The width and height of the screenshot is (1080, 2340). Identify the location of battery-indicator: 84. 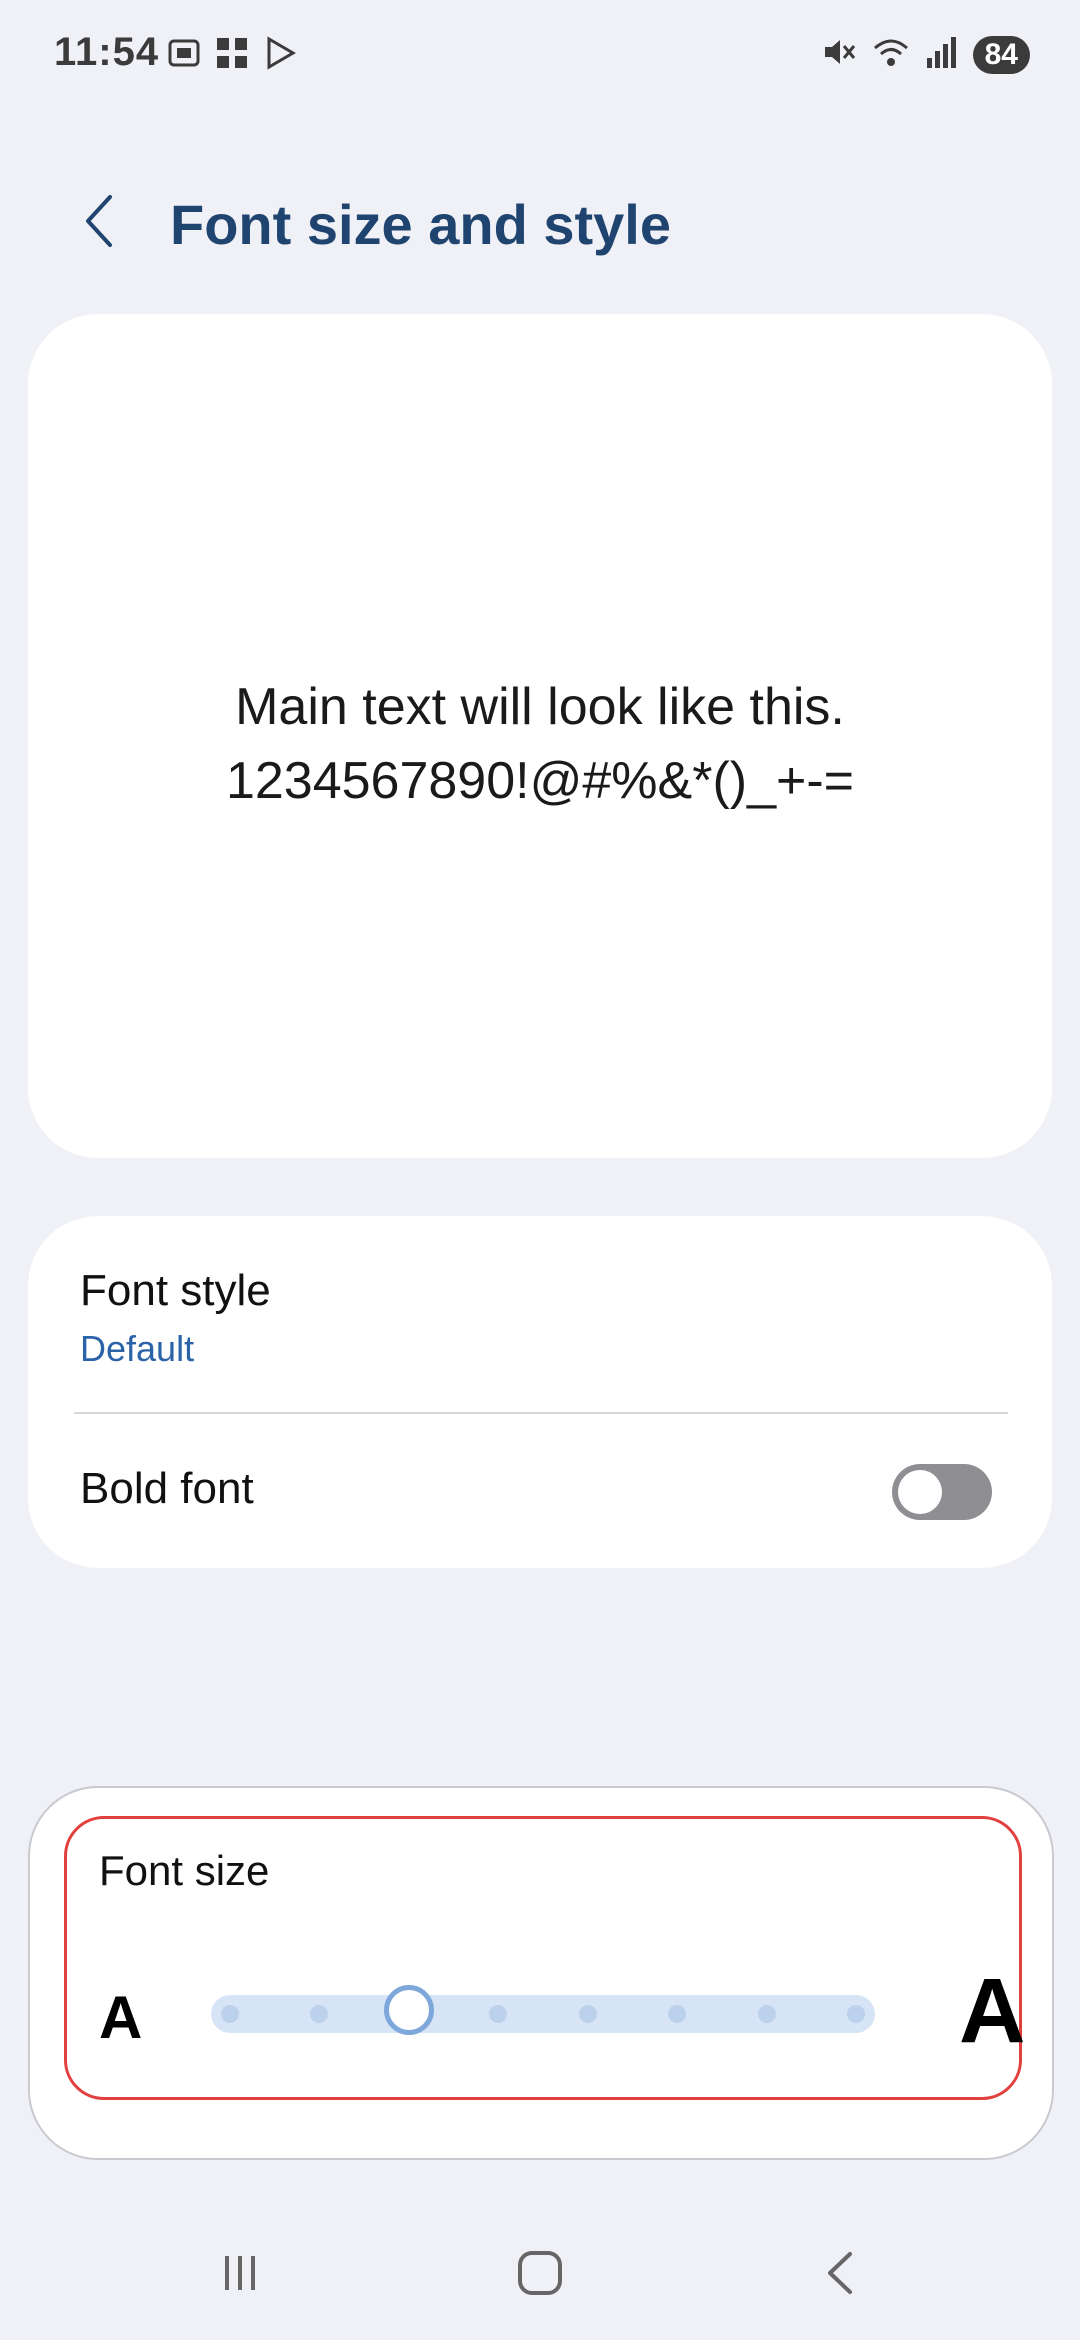
(1001, 54).